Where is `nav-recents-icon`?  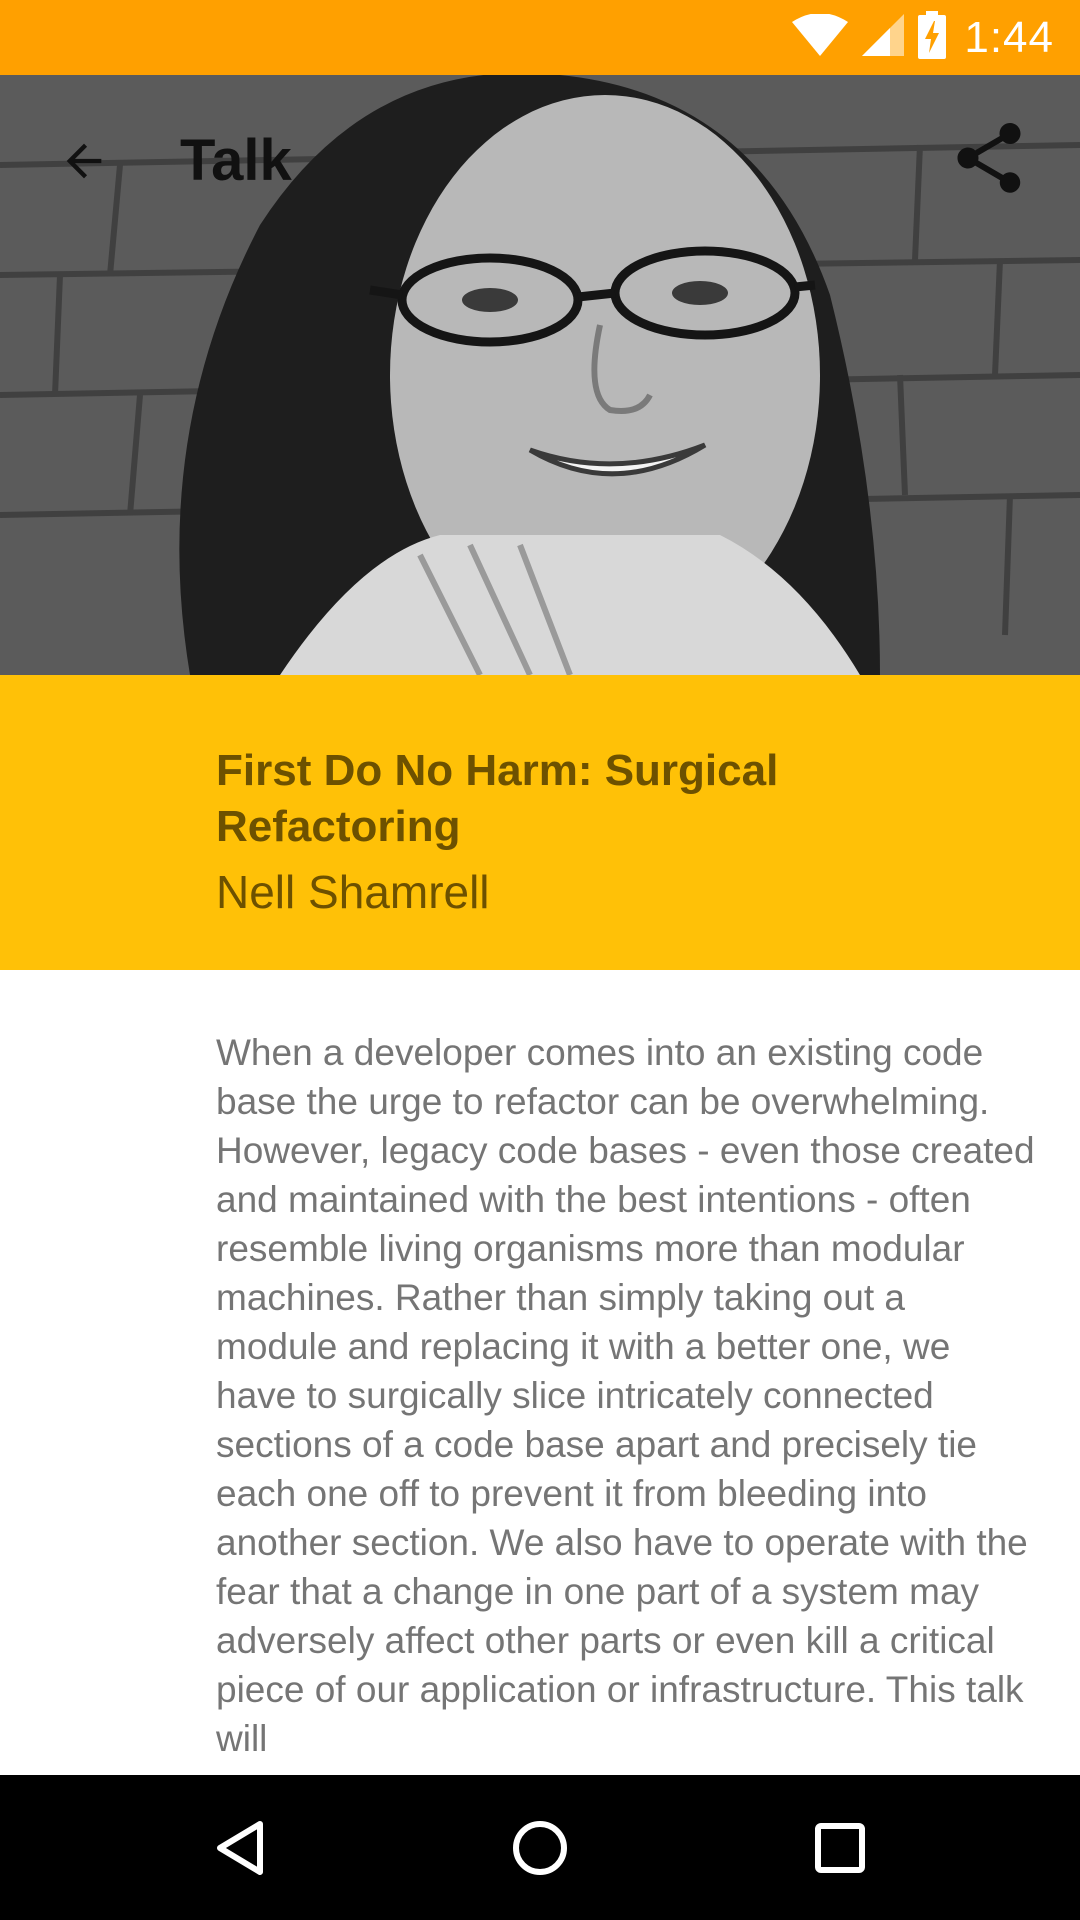
nav-recents-icon is located at coordinates (840, 1850).